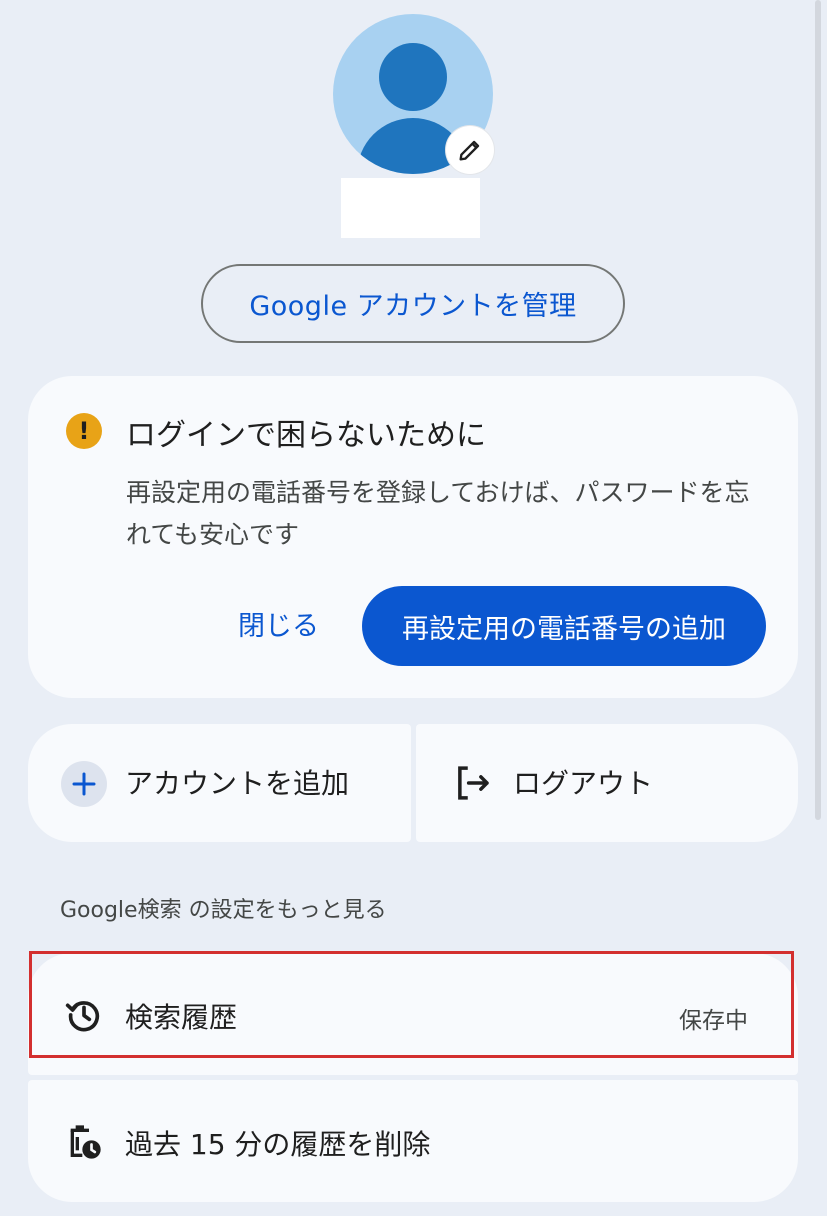 The image size is (827, 1216). I want to click on add-recovery-phone-button: 再設定用の電話番号の追加, so click(564, 626).